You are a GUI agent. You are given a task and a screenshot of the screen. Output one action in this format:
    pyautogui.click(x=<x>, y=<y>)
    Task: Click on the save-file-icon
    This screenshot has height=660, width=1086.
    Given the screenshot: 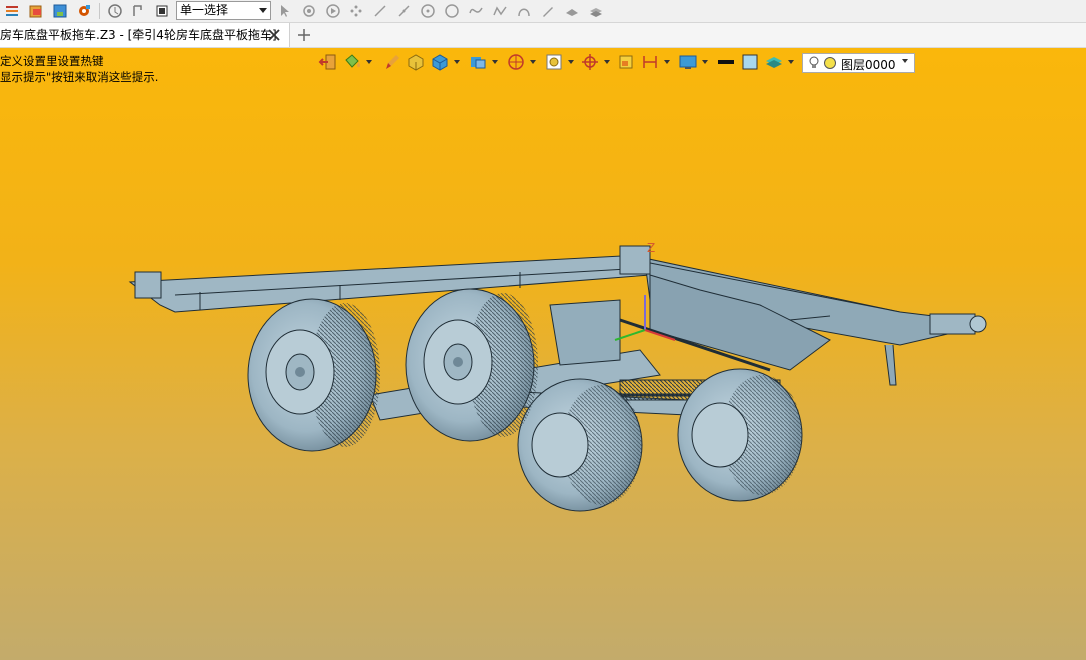 What is the action you would take?
    pyautogui.click(x=60, y=11)
    